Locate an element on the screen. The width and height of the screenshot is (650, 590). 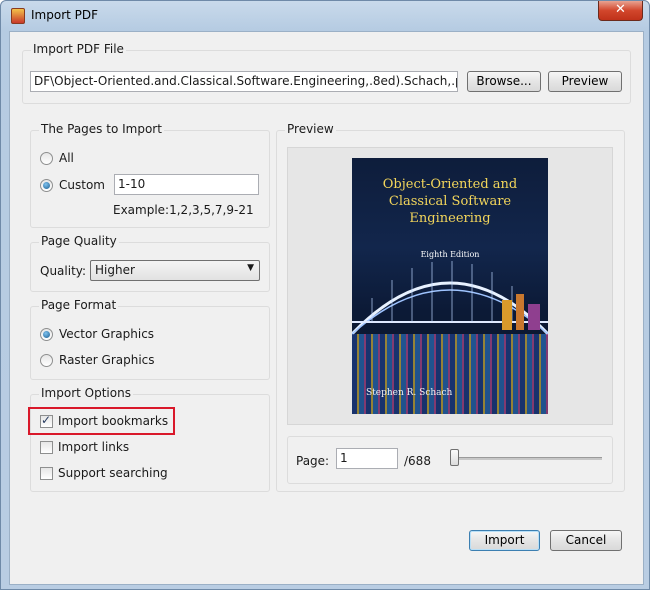
bridge-illustration is located at coordinates (450, 298).